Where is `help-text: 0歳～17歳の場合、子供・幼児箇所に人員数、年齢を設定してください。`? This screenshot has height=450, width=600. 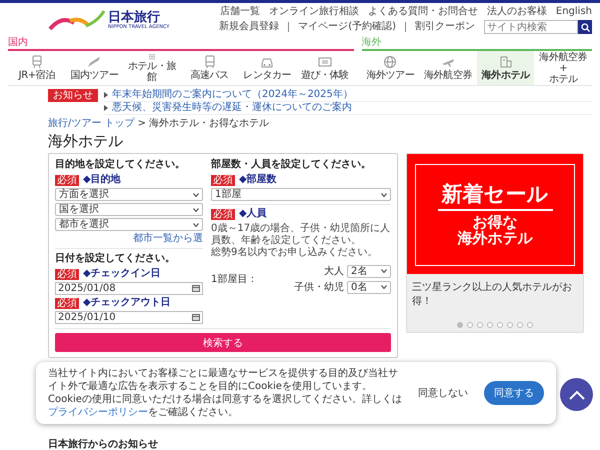 help-text: 0歳～17歳の場合、子供・幼児箇所に人員数、年齢を設定してください。 is located at coordinates (301, 234).